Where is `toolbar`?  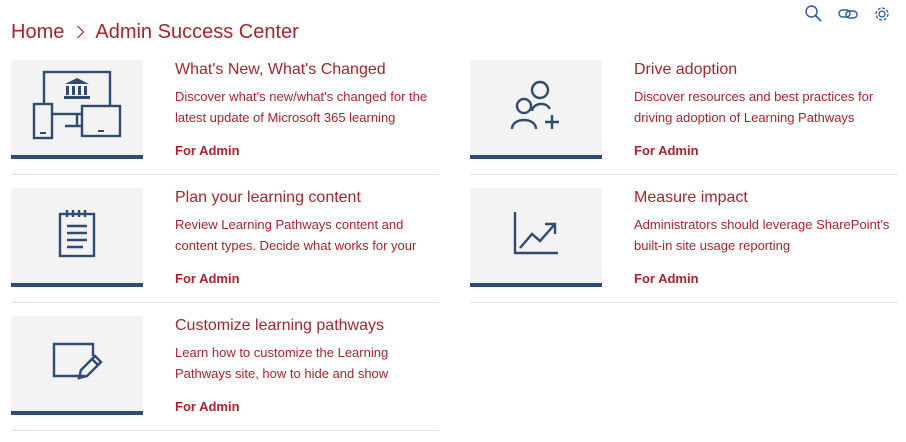
toolbar is located at coordinates (847, 13).